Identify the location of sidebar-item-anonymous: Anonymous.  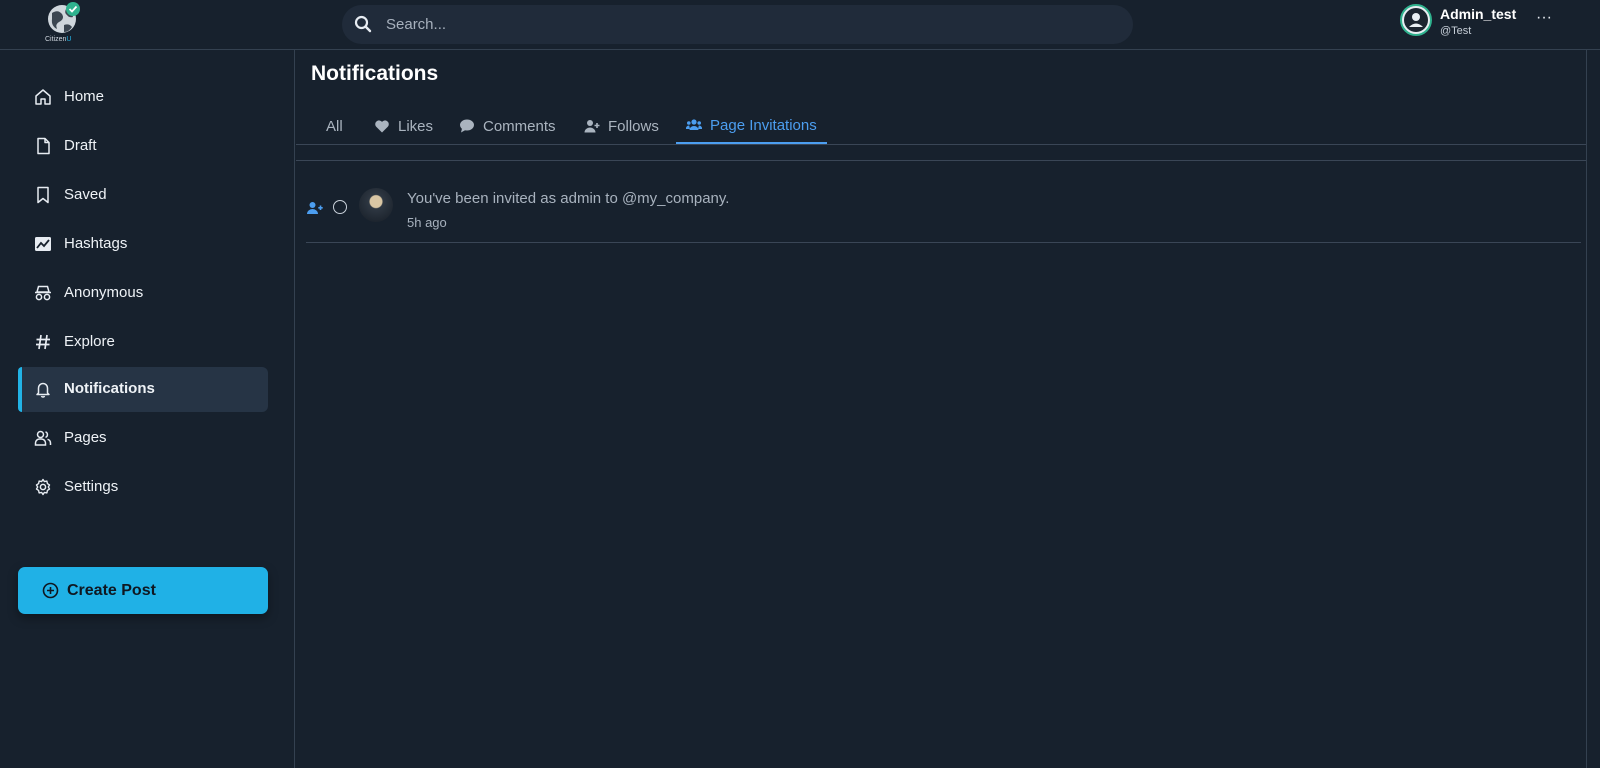
(143, 293).